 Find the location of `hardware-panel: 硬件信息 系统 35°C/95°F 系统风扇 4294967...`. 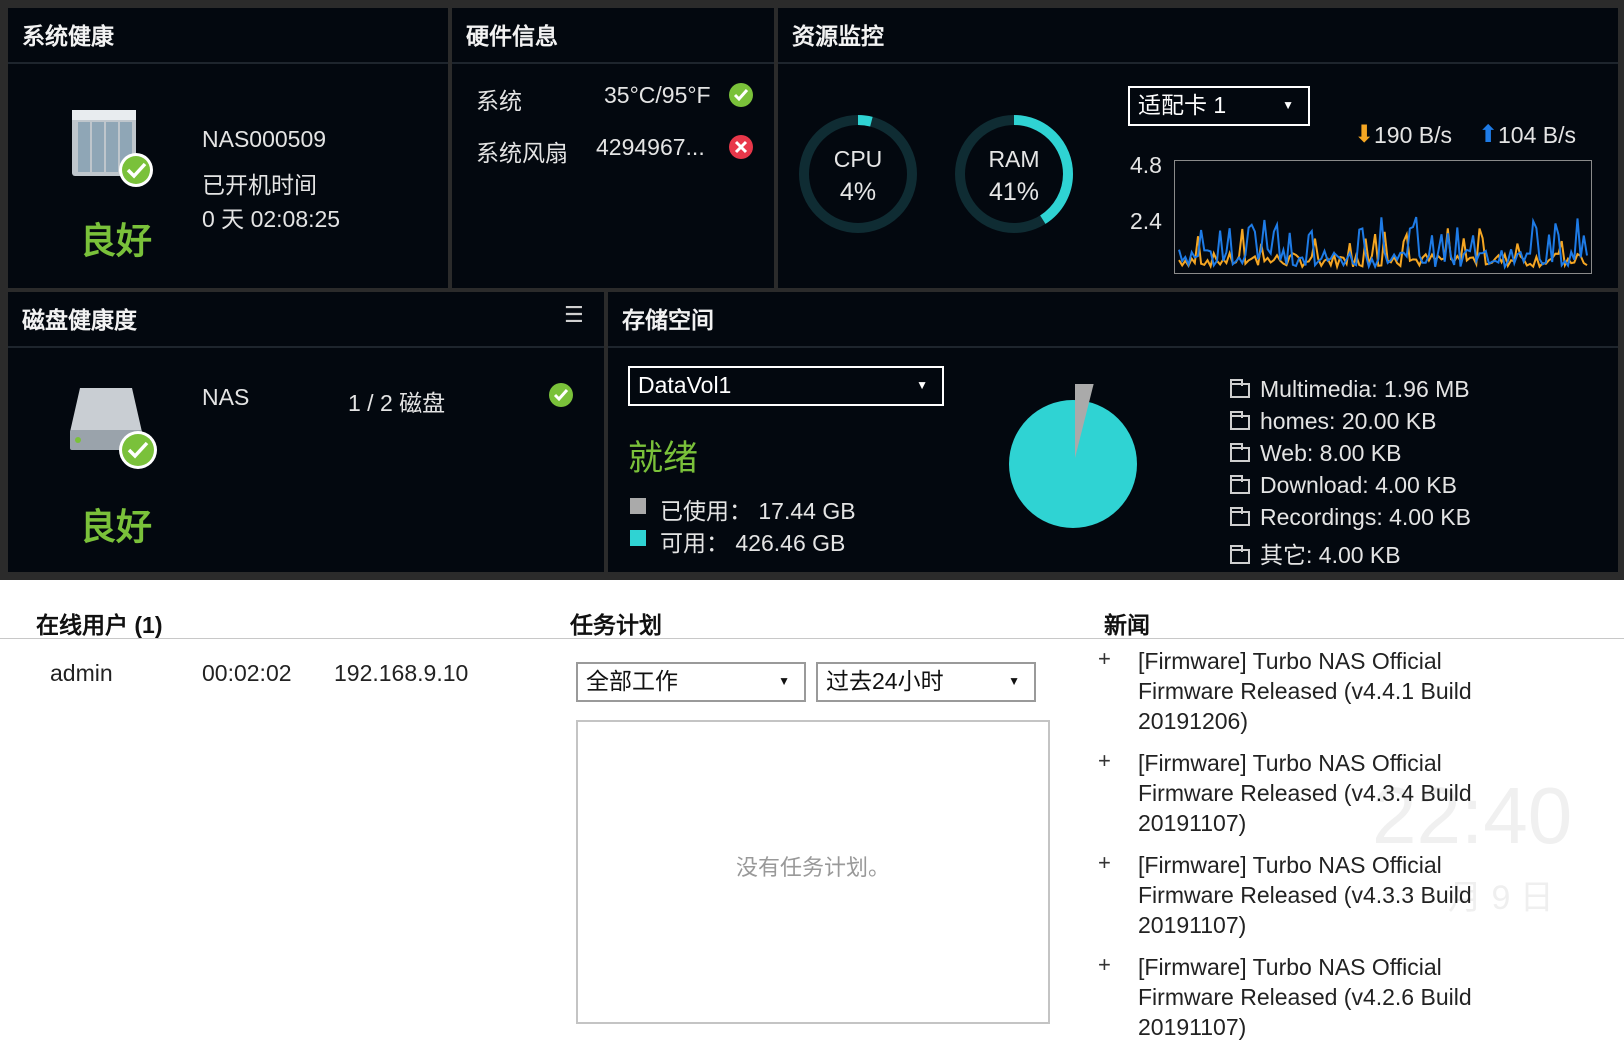

hardware-panel: 硬件信息 系统 35°C/95°F 系统风扇 4294967... is located at coordinates (613, 148).